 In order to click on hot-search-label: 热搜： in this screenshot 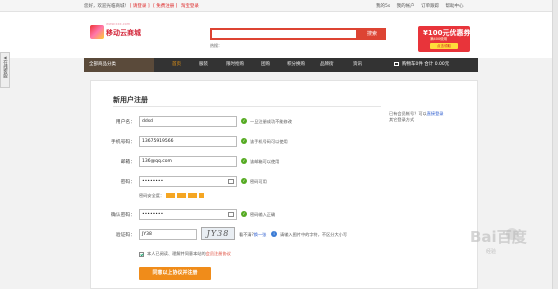, I will do `click(216, 45)`.